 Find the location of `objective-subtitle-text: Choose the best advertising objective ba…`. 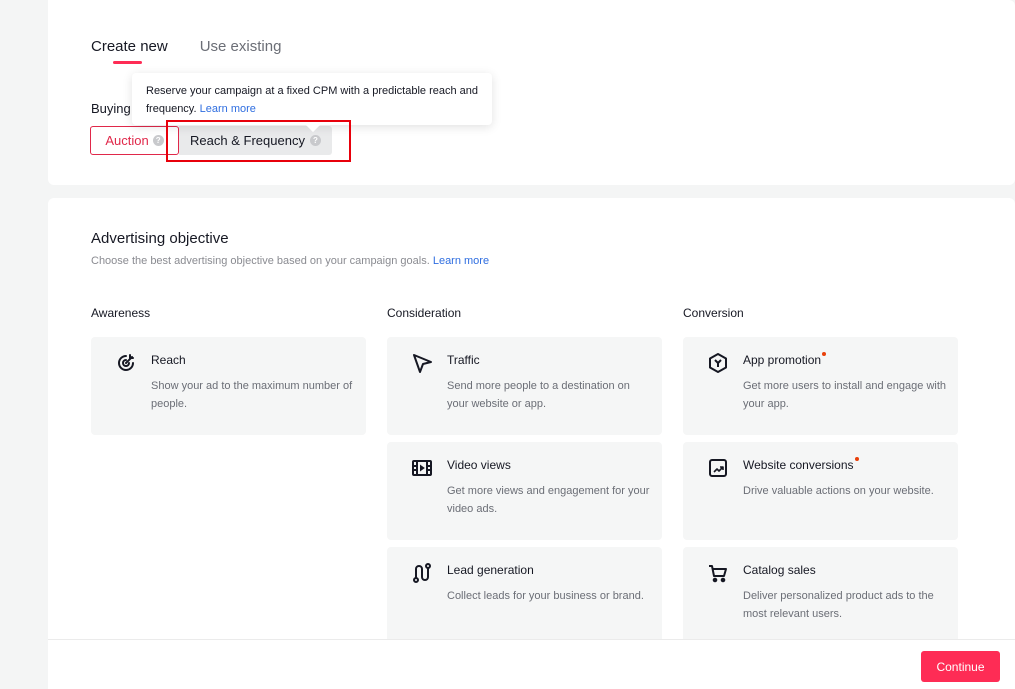

objective-subtitle-text: Choose the best advertising objective ba… is located at coordinates (260, 261).